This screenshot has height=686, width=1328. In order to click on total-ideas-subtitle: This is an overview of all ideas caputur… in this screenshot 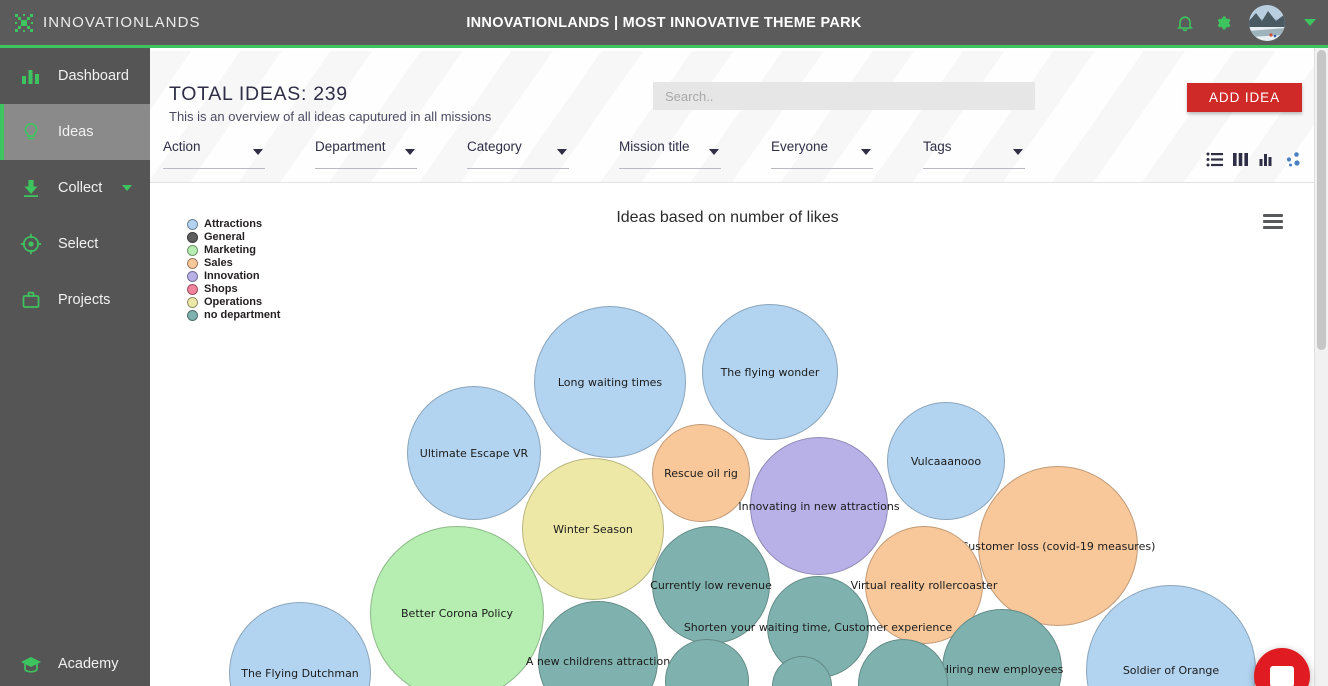, I will do `click(330, 116)`.